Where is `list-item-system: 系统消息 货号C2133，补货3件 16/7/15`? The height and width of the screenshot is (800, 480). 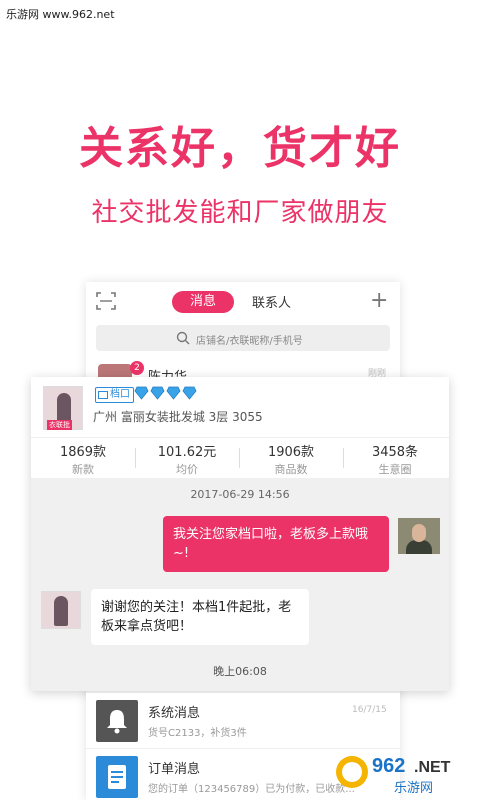
list-item-system: 系统消息 货号C2133，补货3件 16/7/15 is located at coordinates (243, 721).